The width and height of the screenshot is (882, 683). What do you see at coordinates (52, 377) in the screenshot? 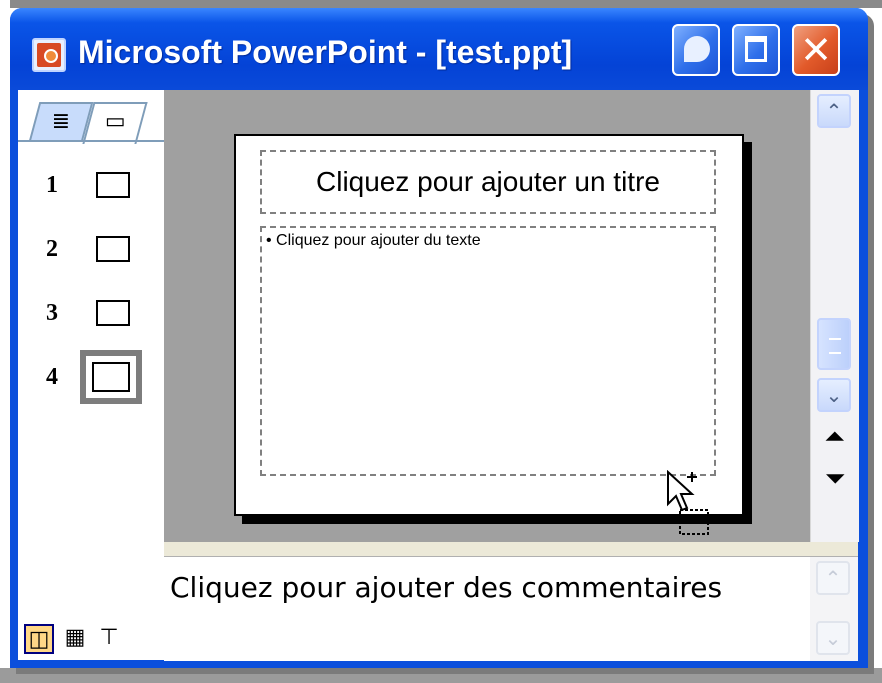
I see `slide-number: 4` at bounding box center [52, 377].